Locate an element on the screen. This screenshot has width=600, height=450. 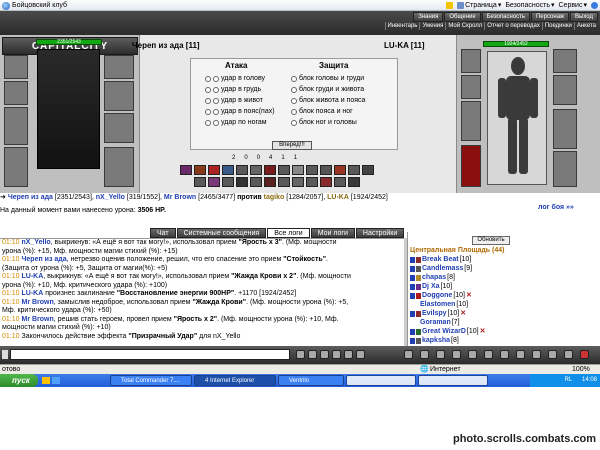
security-menu: Безопасность ▾ is located at coordinates (529, 5).